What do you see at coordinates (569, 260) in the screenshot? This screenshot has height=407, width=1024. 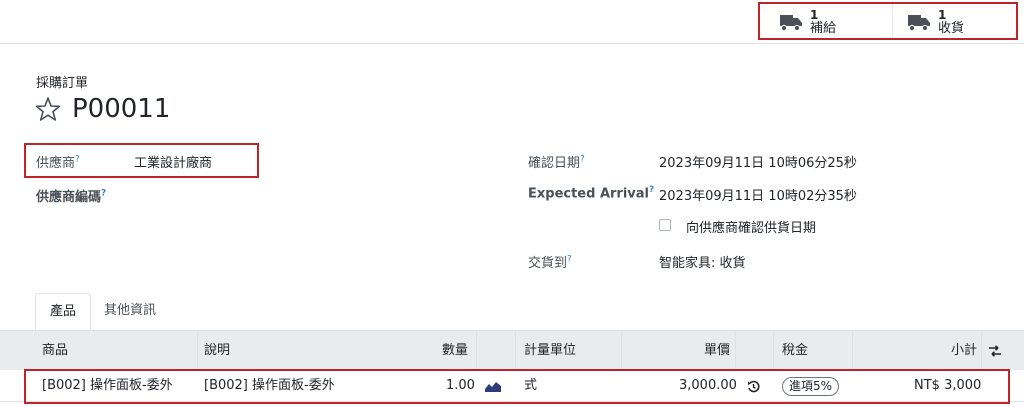 I see `deliver-to-help-icon: ?` at bounding box center [569, 260].